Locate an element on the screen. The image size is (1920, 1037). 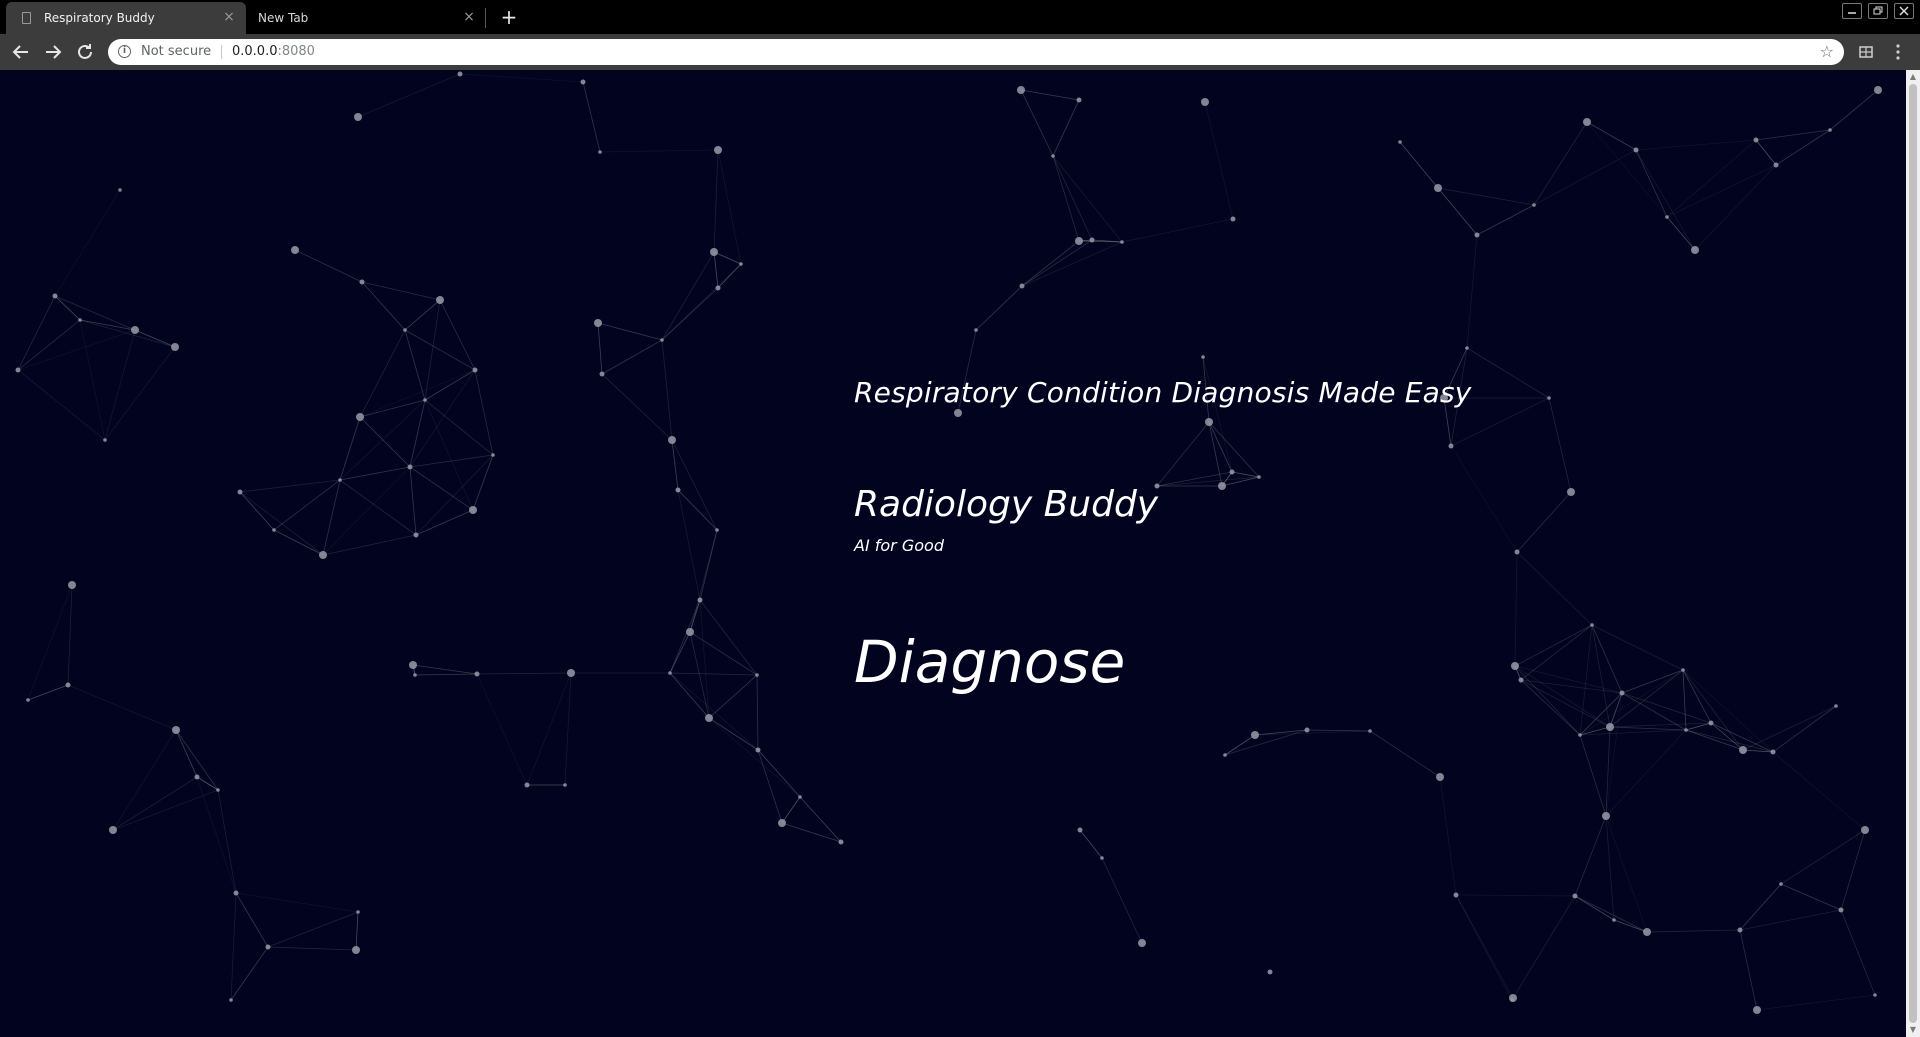
browser-toolbar: i Not secure 0.0.0.0:8080 ☆ is located at coordinates (960, 52).